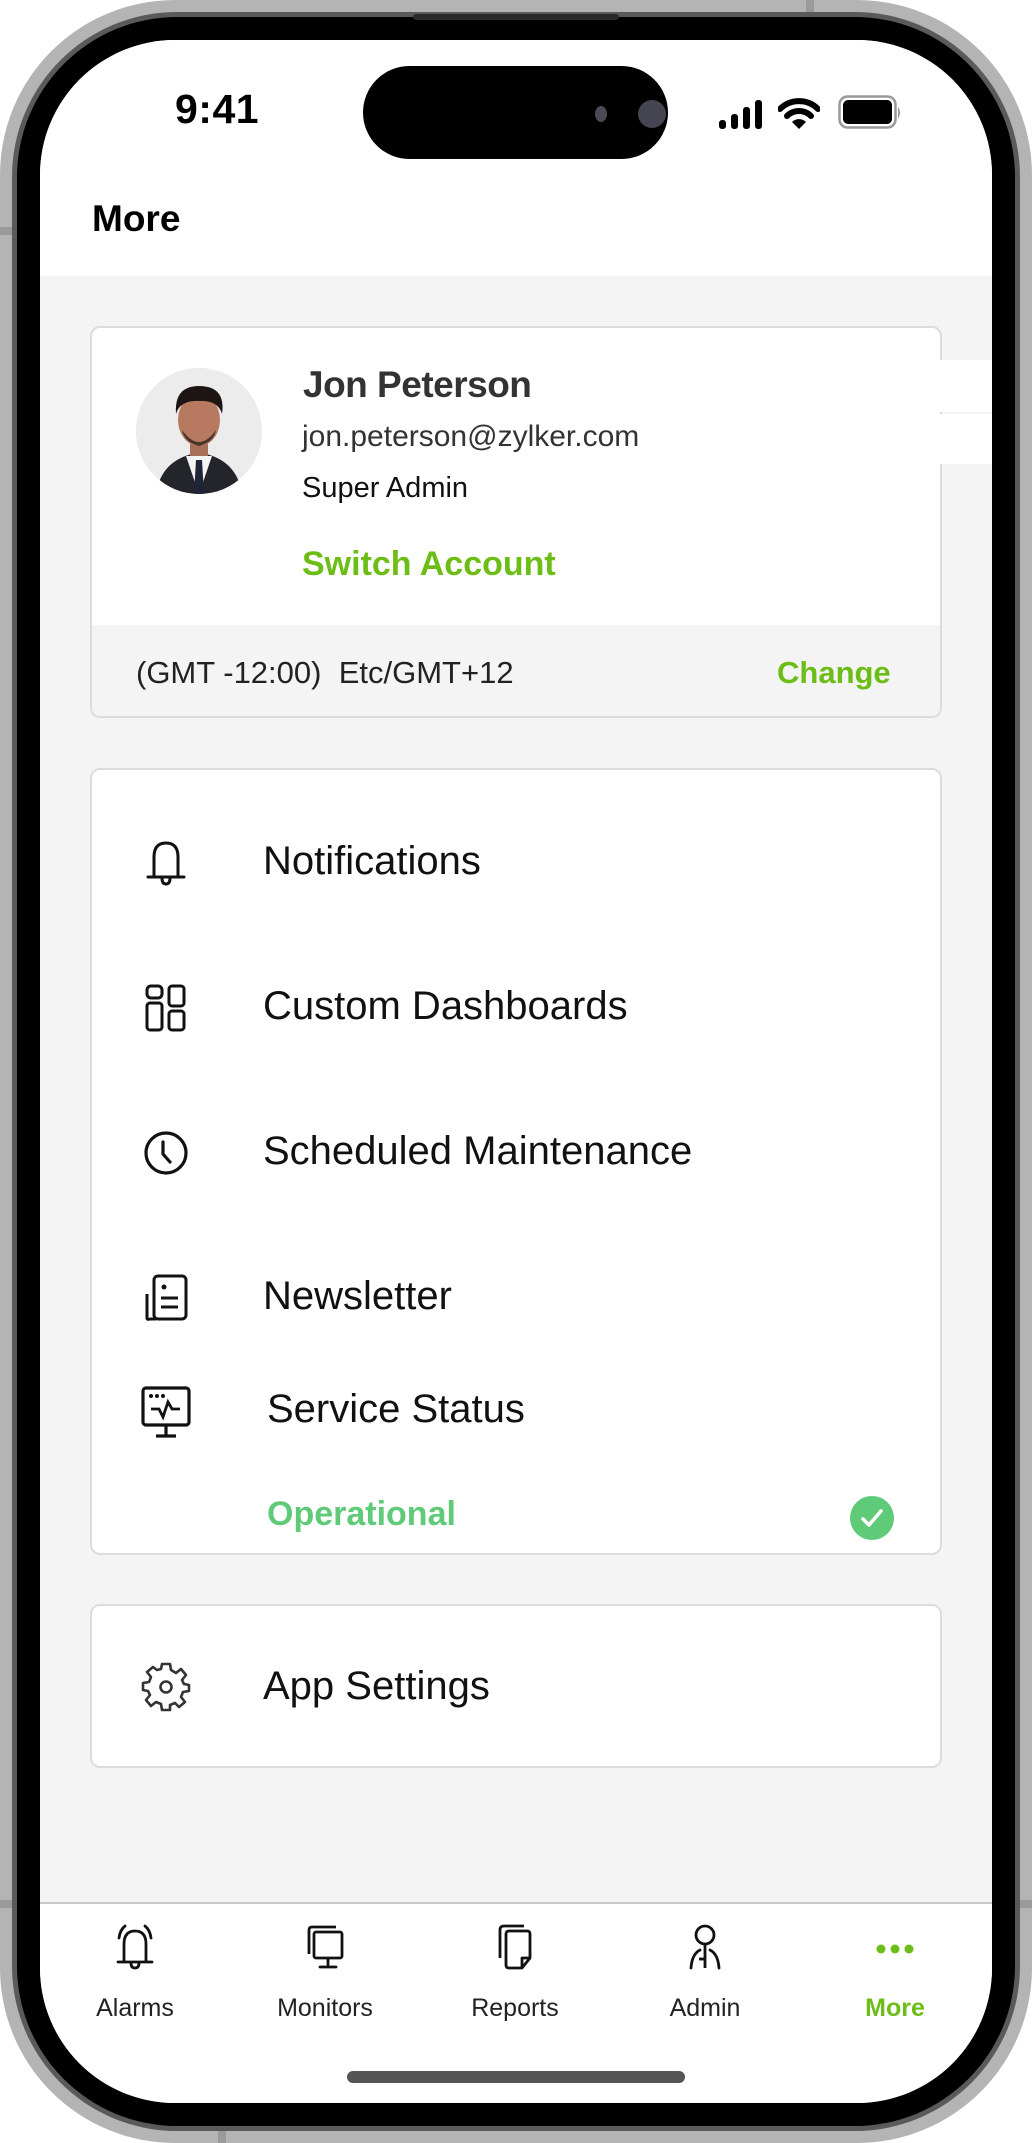 This screenshot has width=1032, height=2143. Describe the element at coordinates (325, 1979) in the screenshot. I see `tab-monitors: Monitors` at that location.